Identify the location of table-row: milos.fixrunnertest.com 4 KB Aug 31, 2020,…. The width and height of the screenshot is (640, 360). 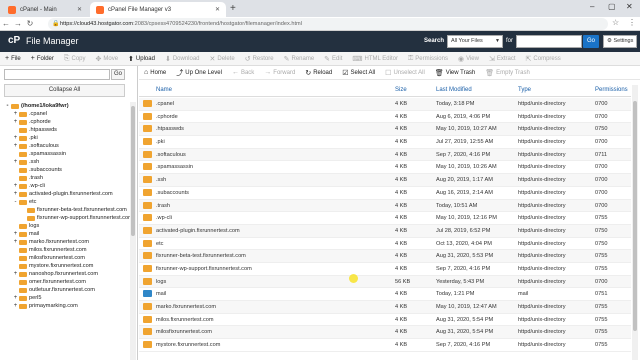
(385, 320).